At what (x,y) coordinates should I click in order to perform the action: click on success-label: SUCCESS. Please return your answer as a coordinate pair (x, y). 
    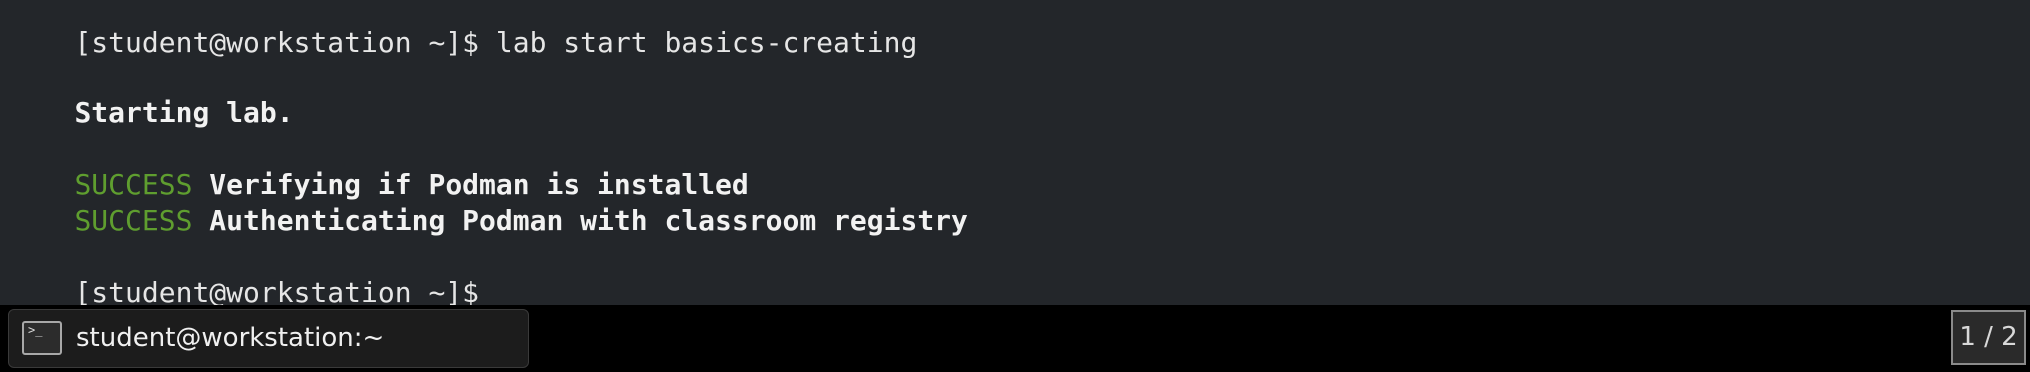
    Looking at the image, I should click on (133, 220).